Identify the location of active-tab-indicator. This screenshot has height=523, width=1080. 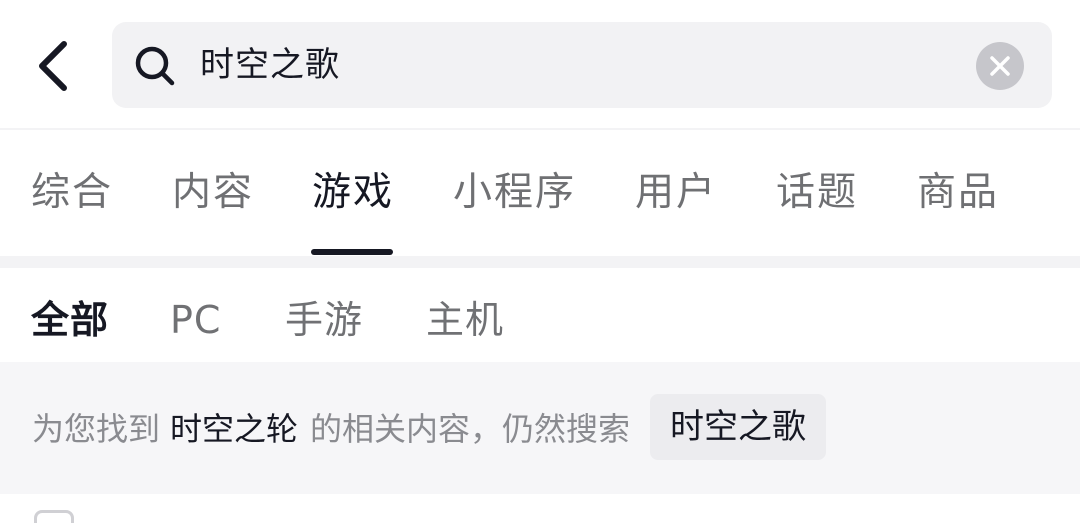
(352, 252).